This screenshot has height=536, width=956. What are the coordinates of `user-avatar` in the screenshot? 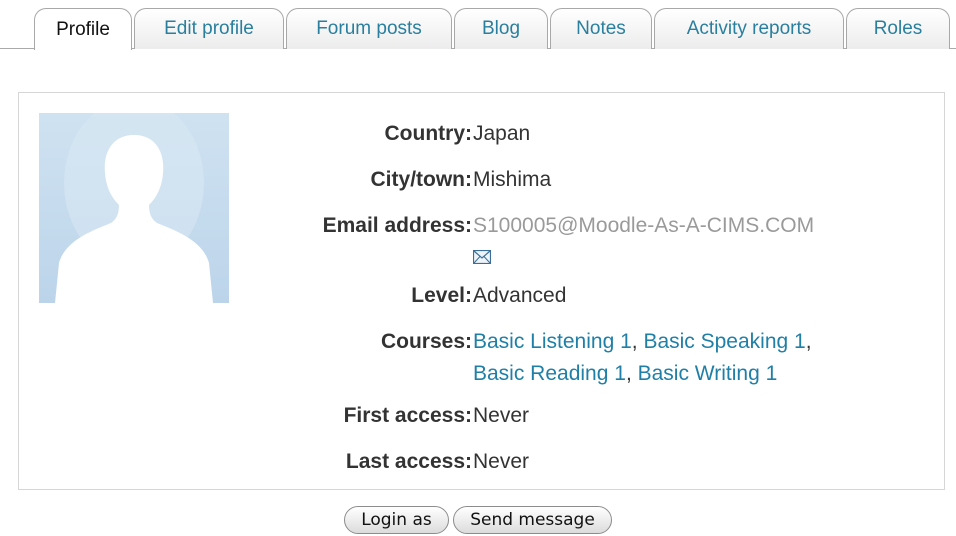 It's located at (134, 208).